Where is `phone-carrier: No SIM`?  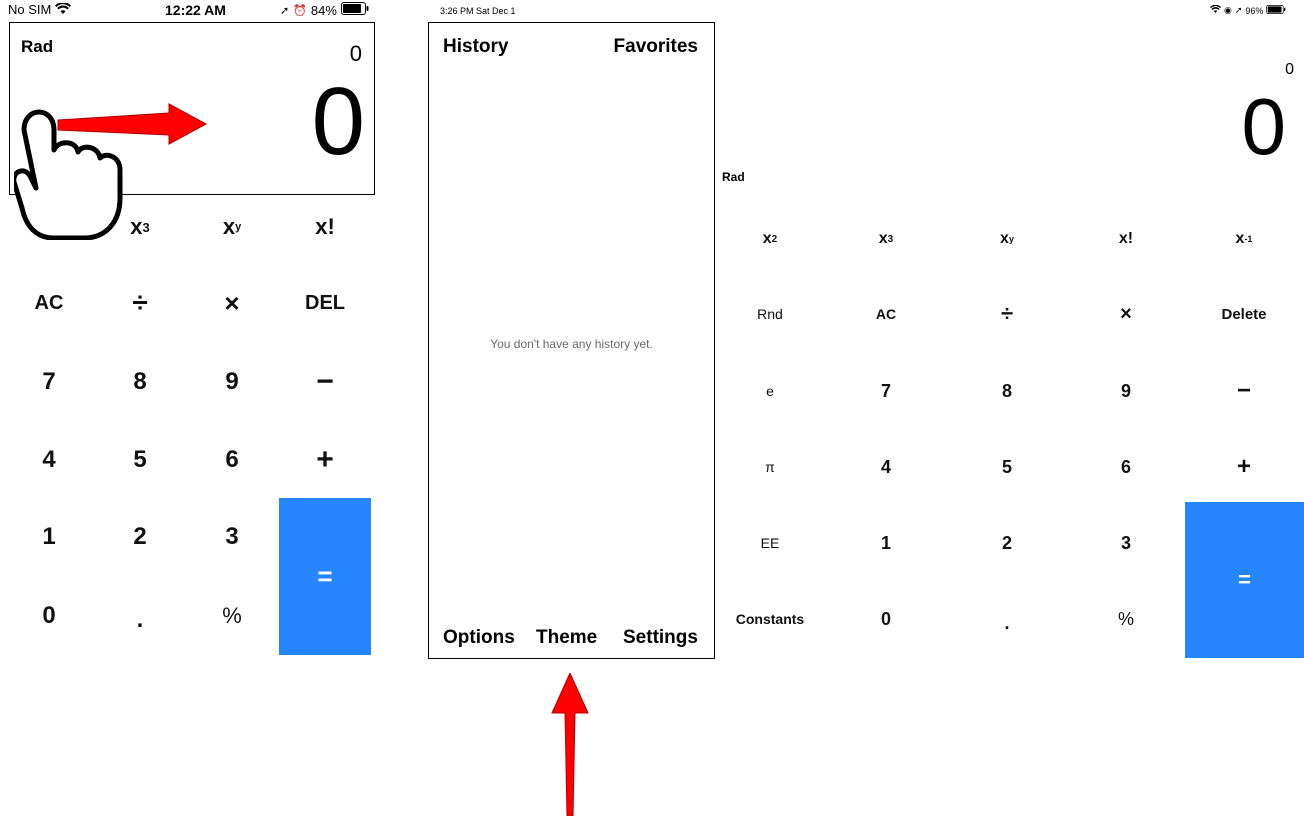
phone-carrier: No SIM is located at coordinates (39, 10).